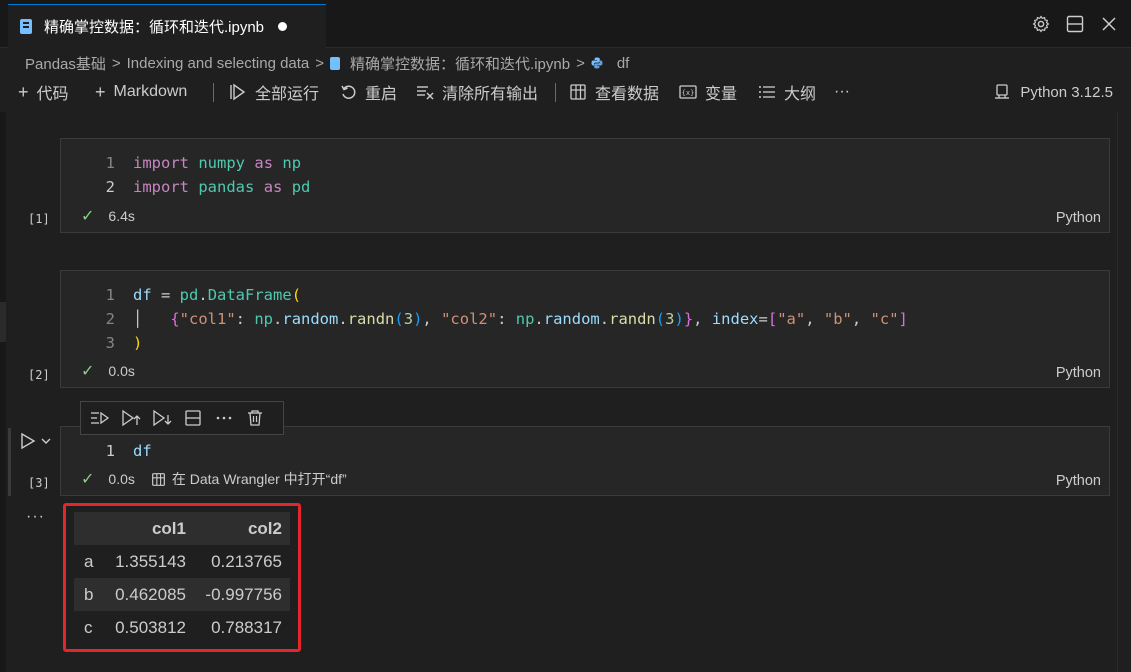 Image resolution: width=1131 pixels, height=672 pixels. Describe the element at coordinates (39, 219) in the screenshot. I see `execution-count: [1]` at that location.